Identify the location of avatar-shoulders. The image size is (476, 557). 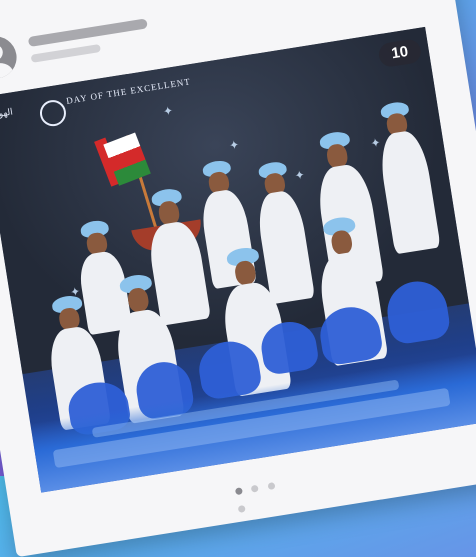
(7, 71).